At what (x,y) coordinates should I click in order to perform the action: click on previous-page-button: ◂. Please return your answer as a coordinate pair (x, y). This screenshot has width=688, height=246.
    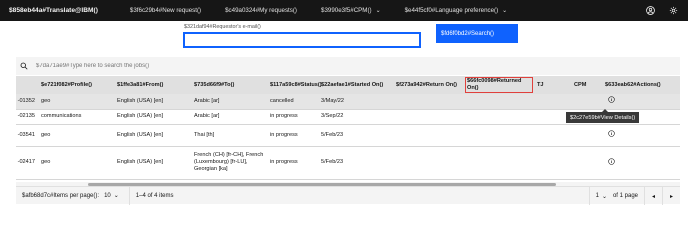
    Looking at the image, I should click on (653, 196).